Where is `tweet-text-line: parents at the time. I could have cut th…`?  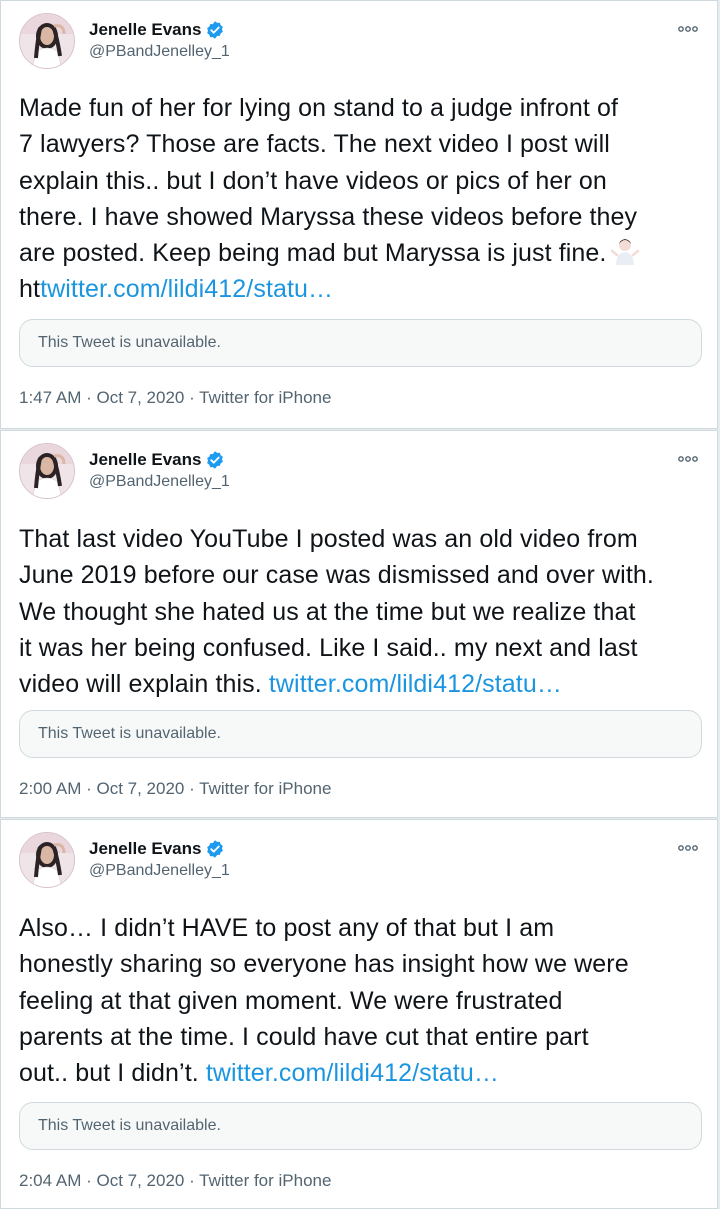 tweet-text-line: parents at the time. I could have cut th… is located at coordinates (304, 1036).